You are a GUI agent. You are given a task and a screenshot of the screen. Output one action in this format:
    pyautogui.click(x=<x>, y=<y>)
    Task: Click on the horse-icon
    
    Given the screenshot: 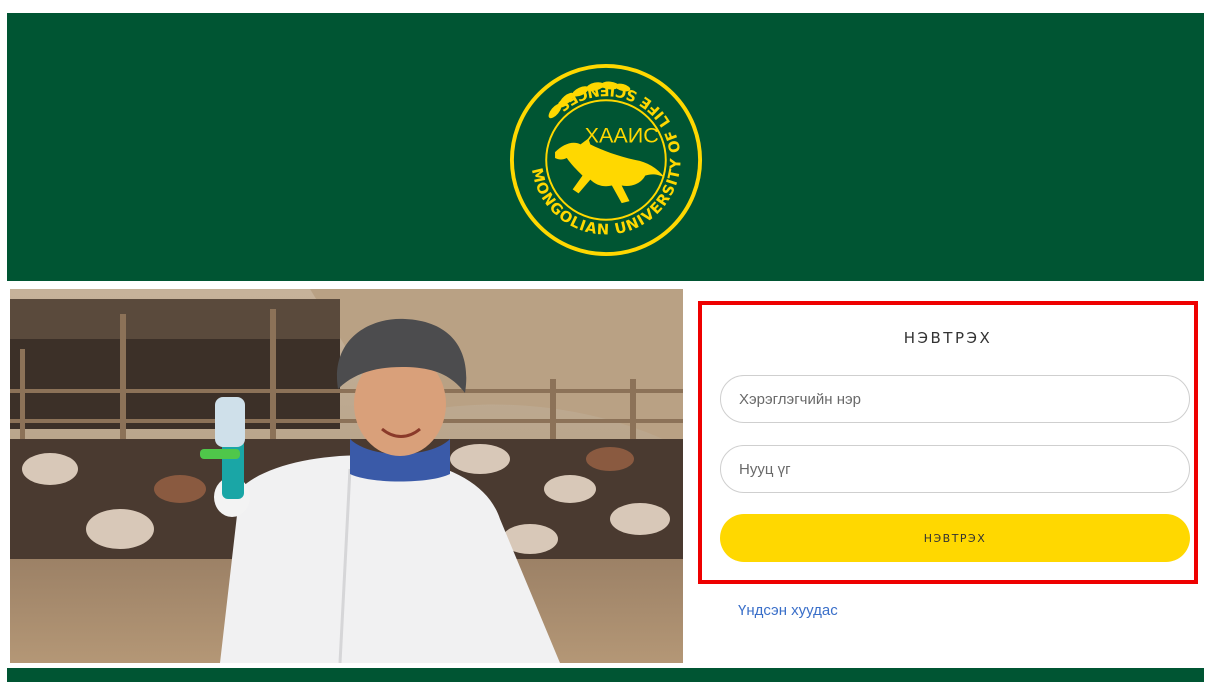 What is the action you would take?
    pyautogui.click(x=610, y=171)
    